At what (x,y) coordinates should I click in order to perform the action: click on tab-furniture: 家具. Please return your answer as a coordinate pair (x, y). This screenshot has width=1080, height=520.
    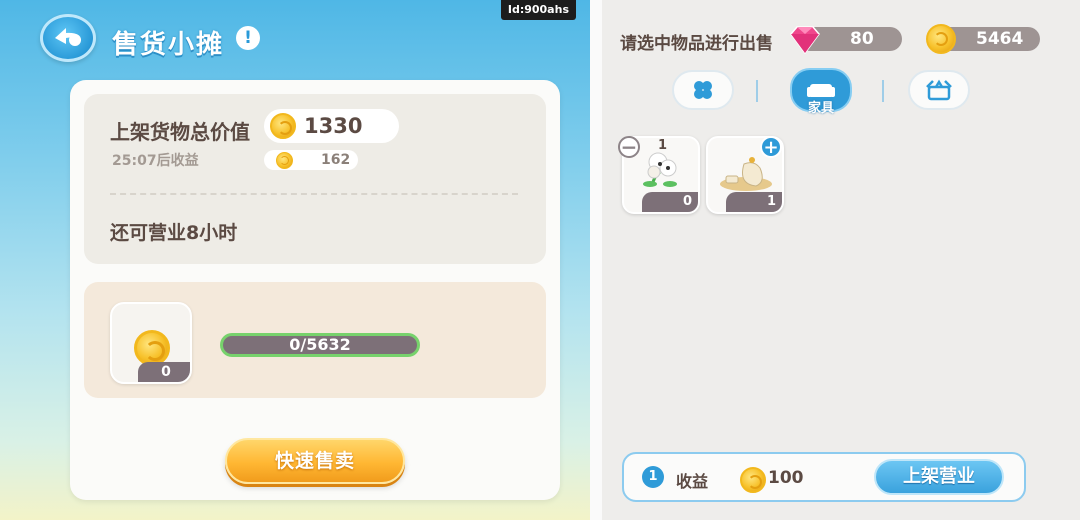
    Looking at the image, I should click on (821, 92).